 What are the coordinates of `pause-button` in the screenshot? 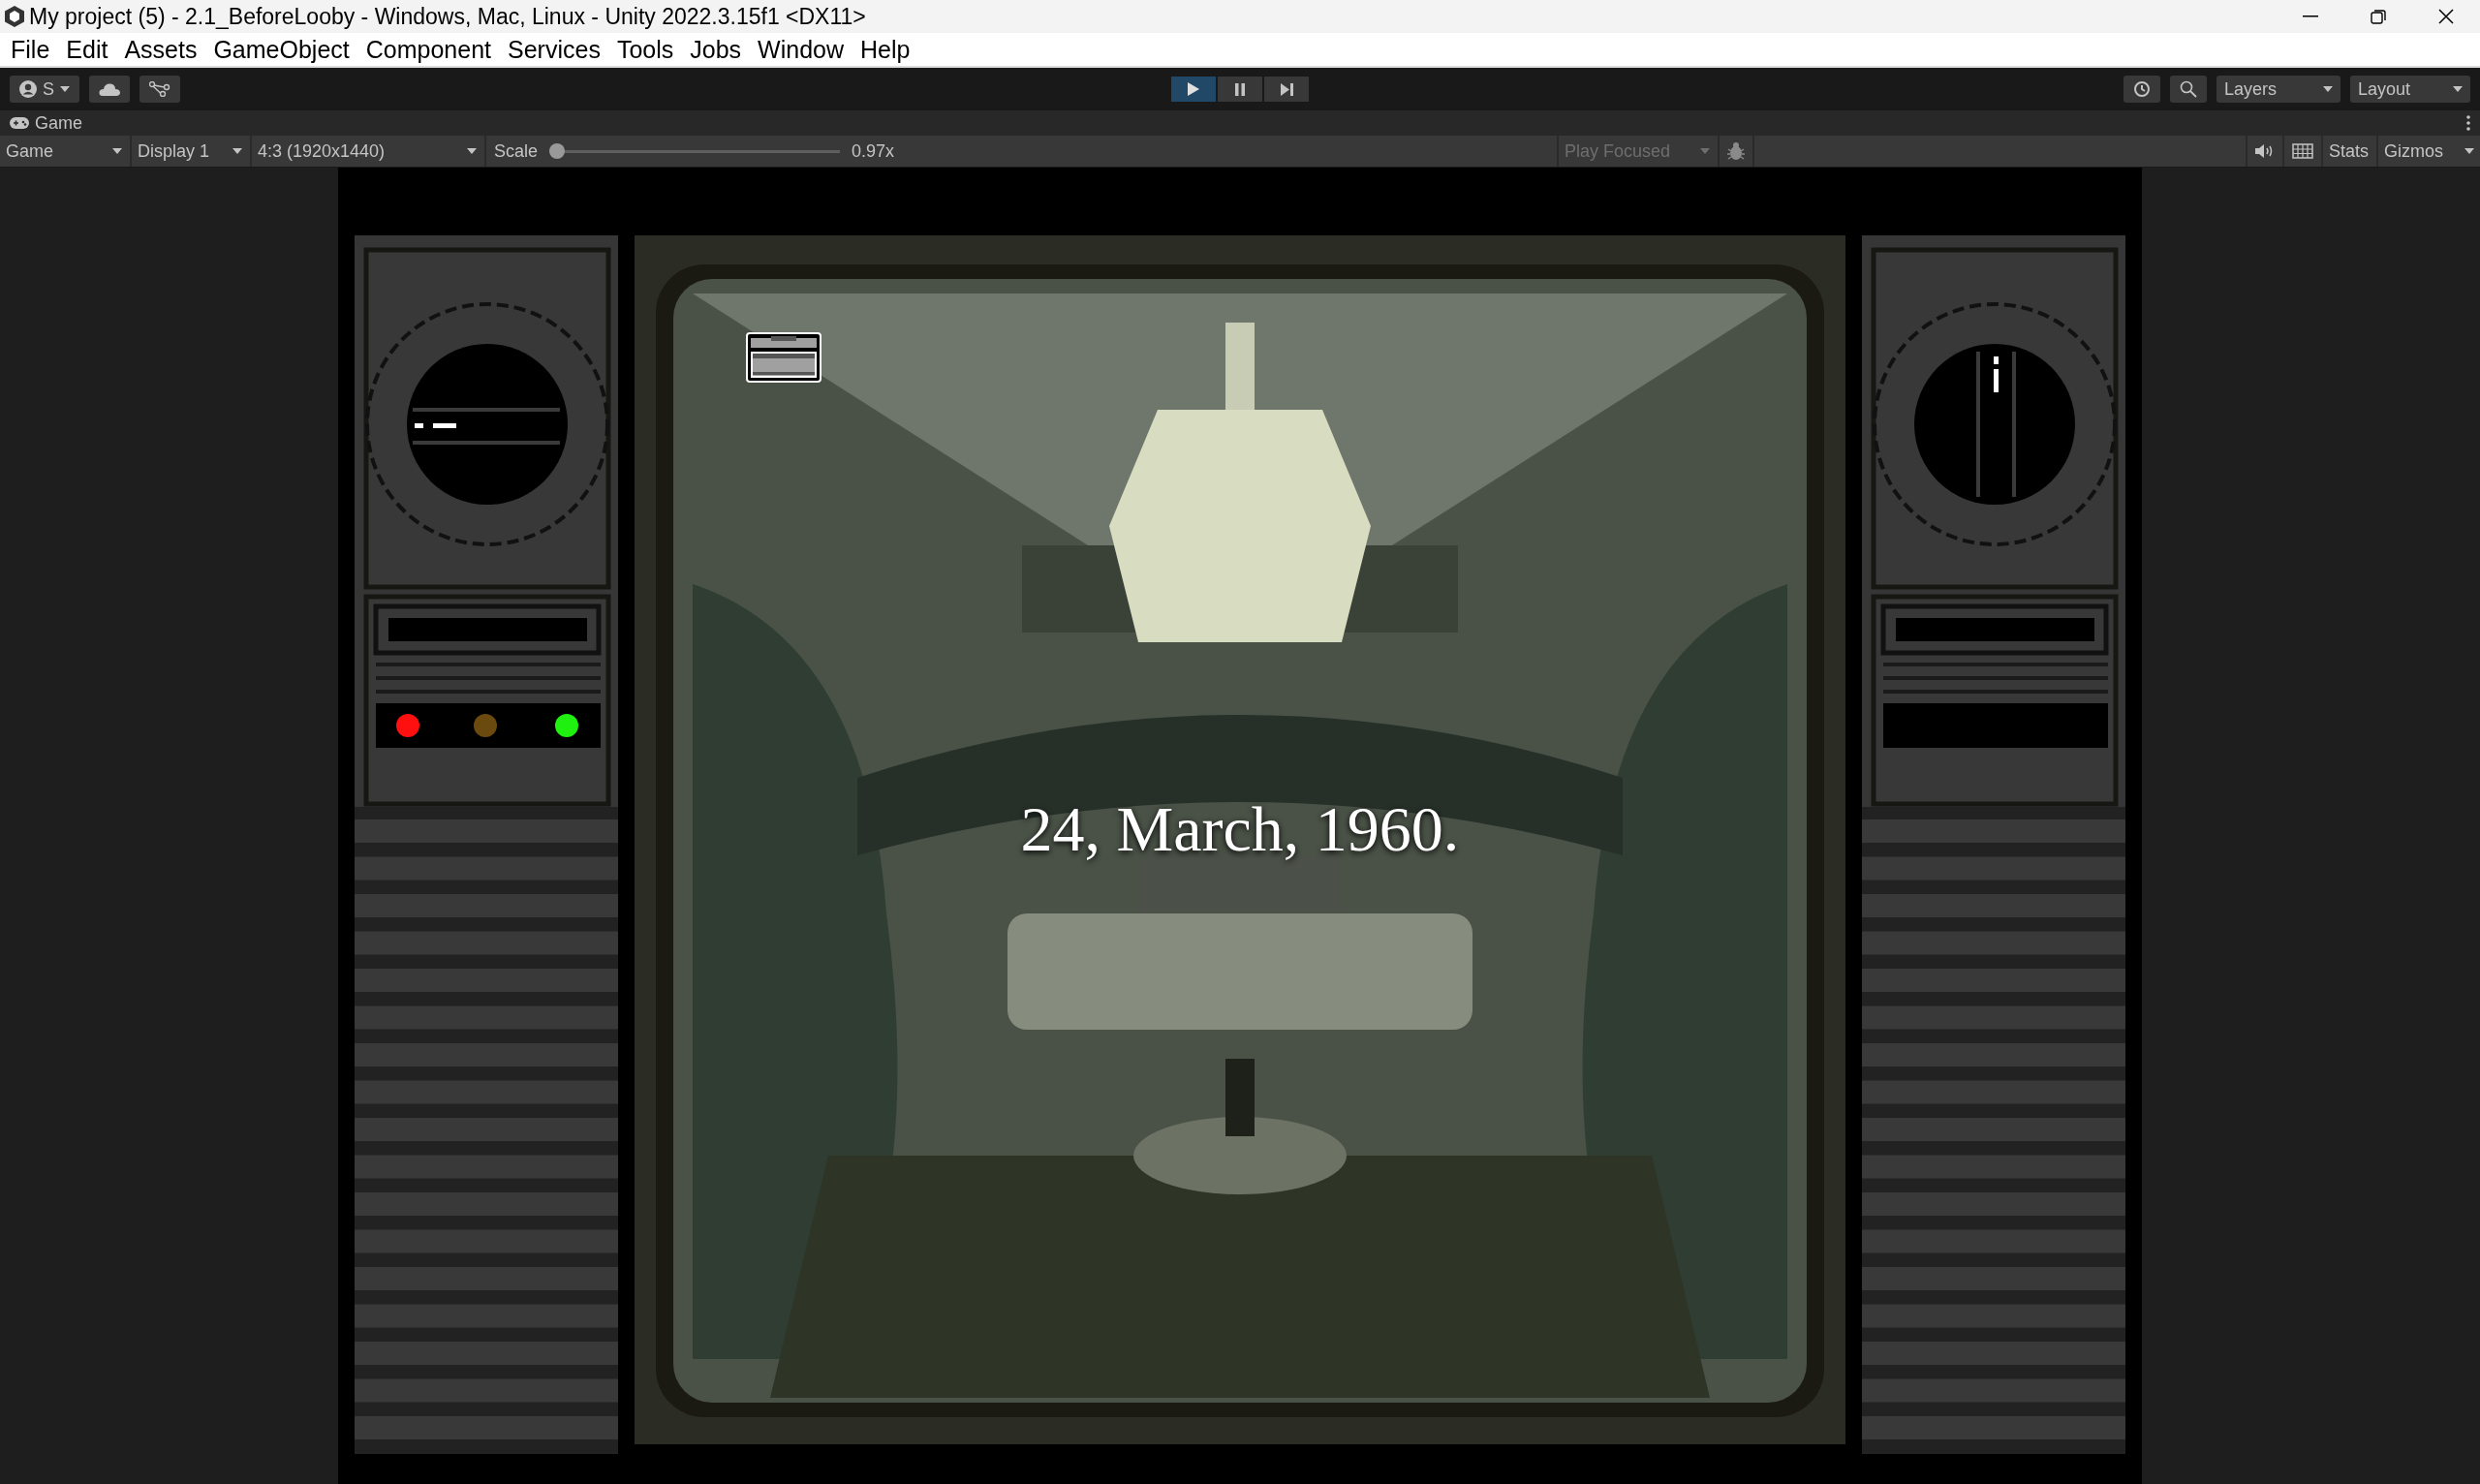 It's located at (1240, 89).